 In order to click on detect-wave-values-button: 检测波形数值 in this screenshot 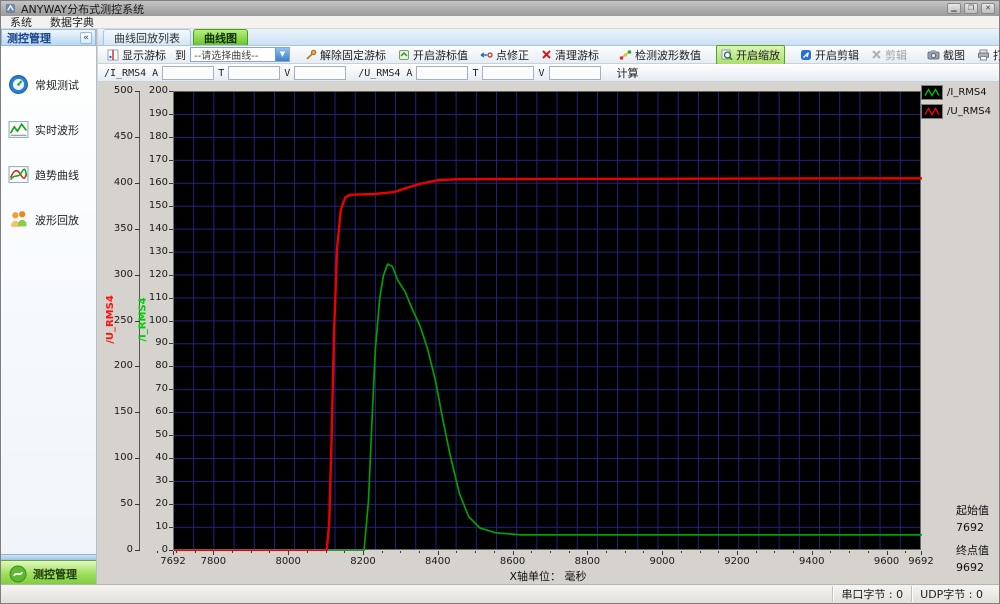, I will do `click(660, 55)`.